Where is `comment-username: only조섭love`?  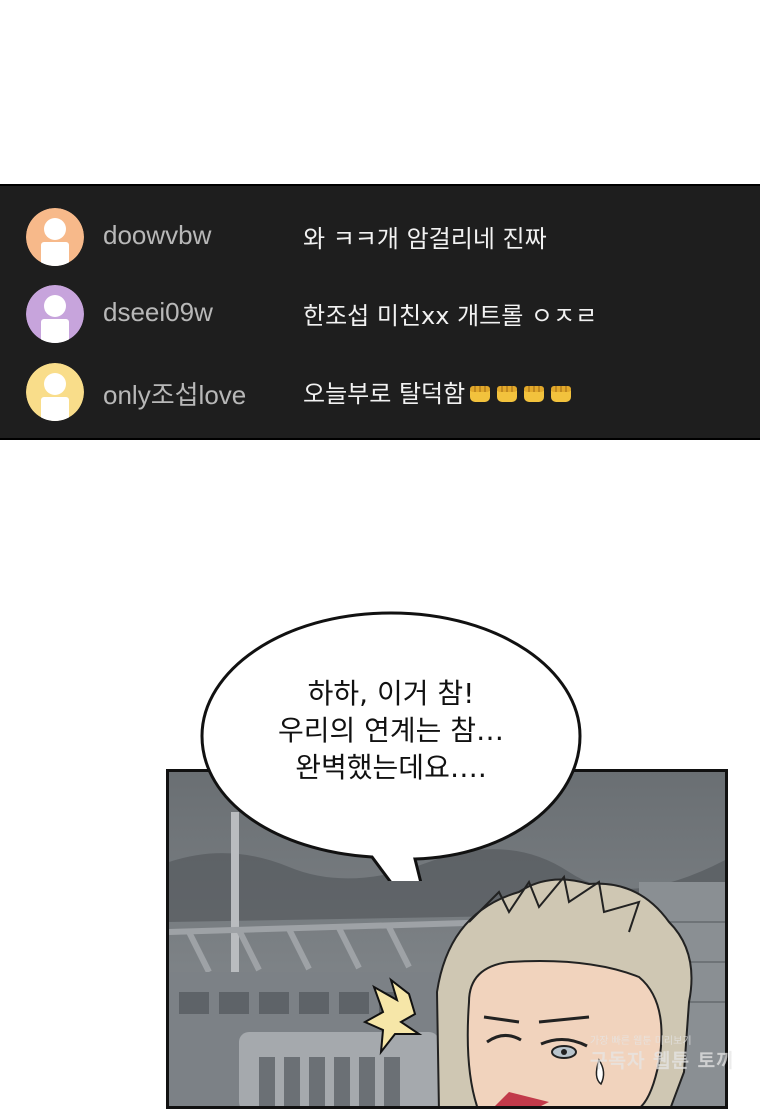
comment-username: only조섭love is located at coordinates (175, 395).